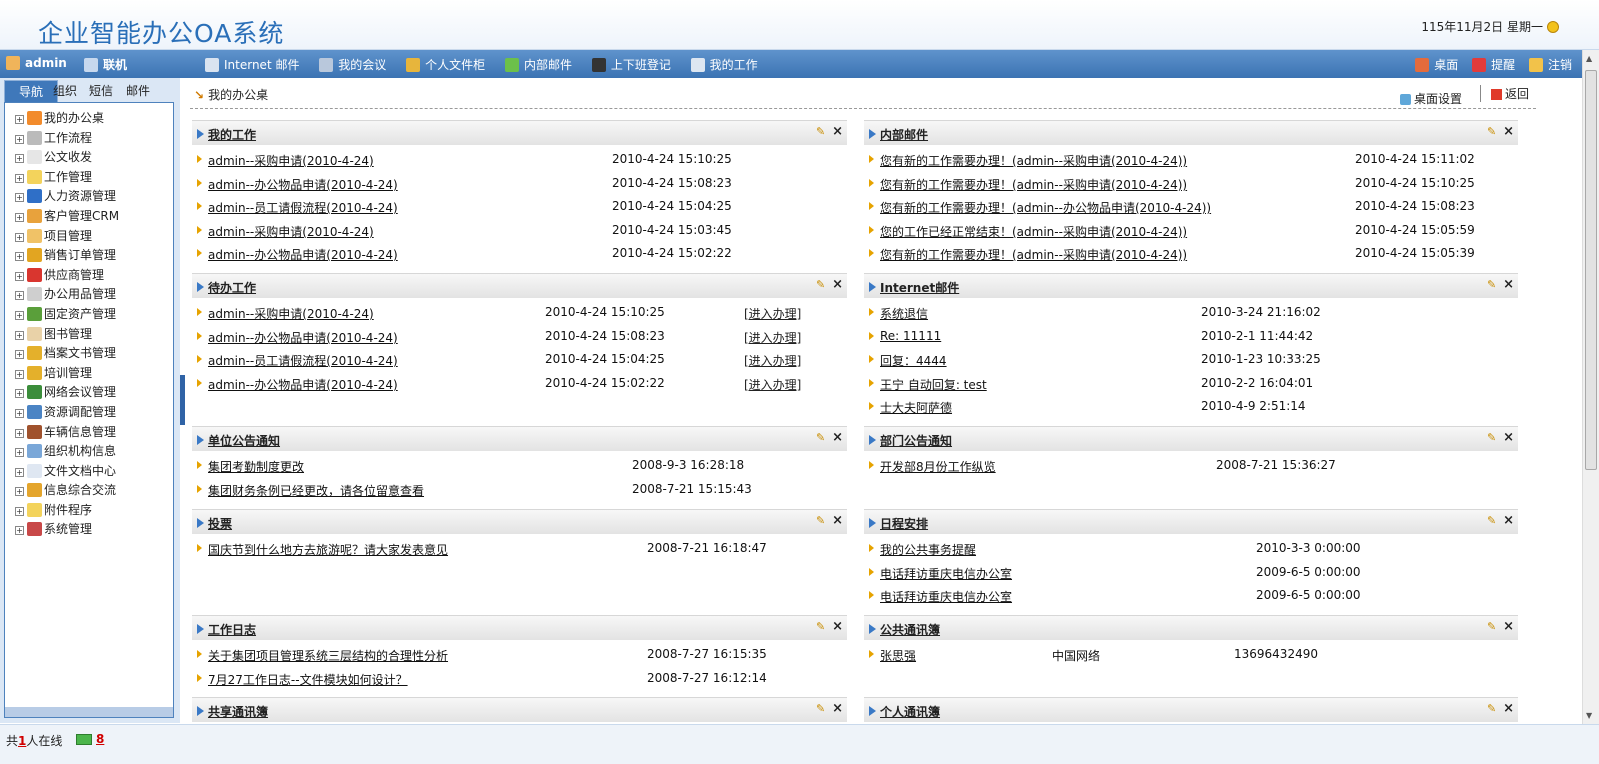 This screenshot has height=764, width=1599. What do you see at coordinates (252, 65) in the screenshot?
I see `menu-internet-mail: Internet 邮件` at bounding box center [252, 65].